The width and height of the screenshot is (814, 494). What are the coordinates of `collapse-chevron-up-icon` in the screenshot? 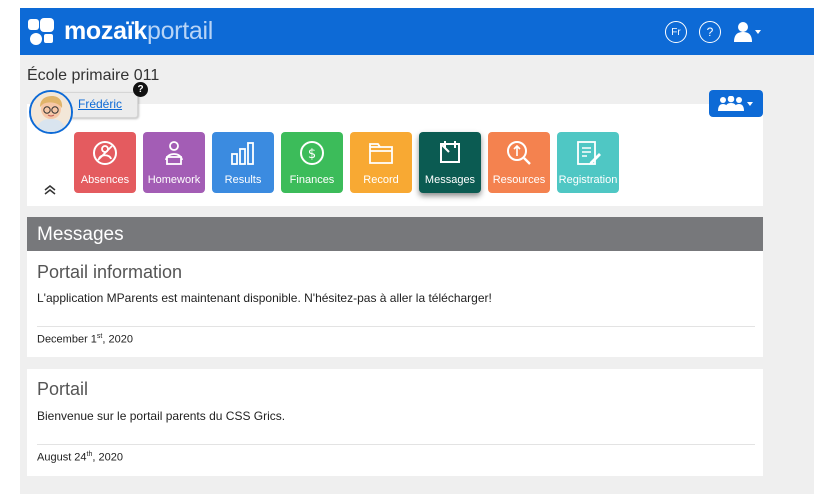 It's located at (50, 190).